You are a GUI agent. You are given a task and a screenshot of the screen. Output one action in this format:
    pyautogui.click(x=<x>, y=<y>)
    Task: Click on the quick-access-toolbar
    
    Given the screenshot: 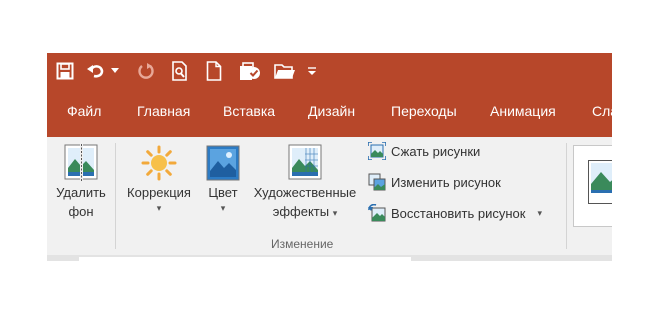 What is the action you would take?
    pyautogui.click(x=329, y=71)
    